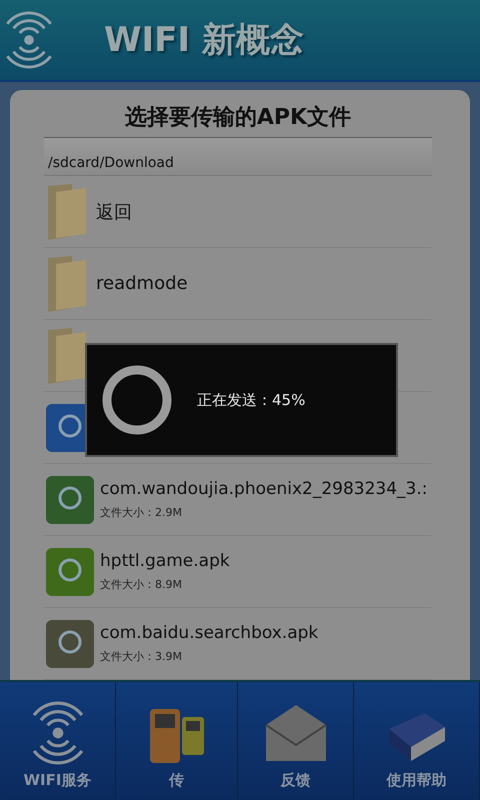 The image size is (480, 800). What do you see at coordinates (114, 212) in the screenshot?
I see `file-name: 返回` at bounding box center [114, 212].